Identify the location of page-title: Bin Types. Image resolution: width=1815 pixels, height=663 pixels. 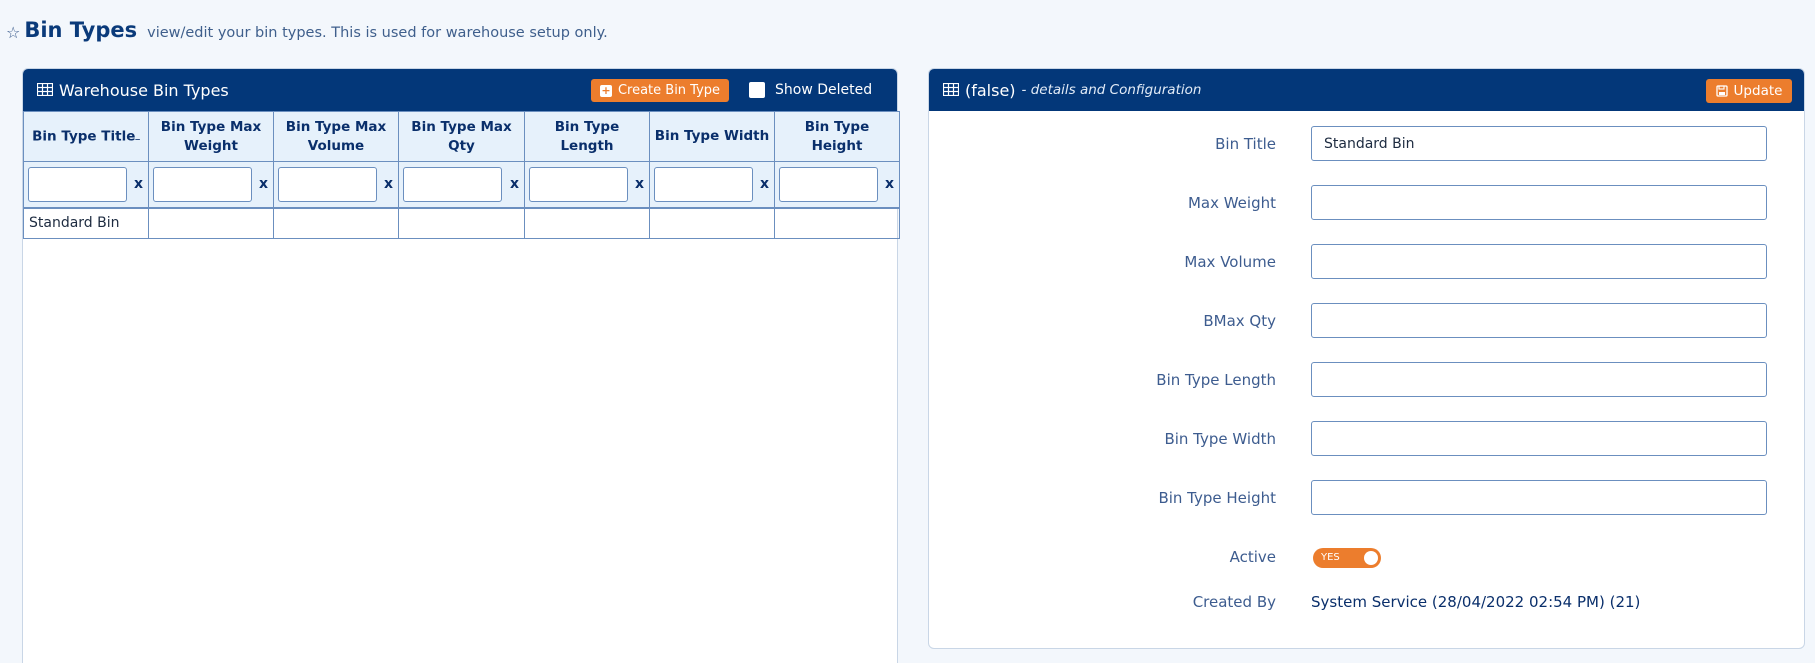
(81, 30).